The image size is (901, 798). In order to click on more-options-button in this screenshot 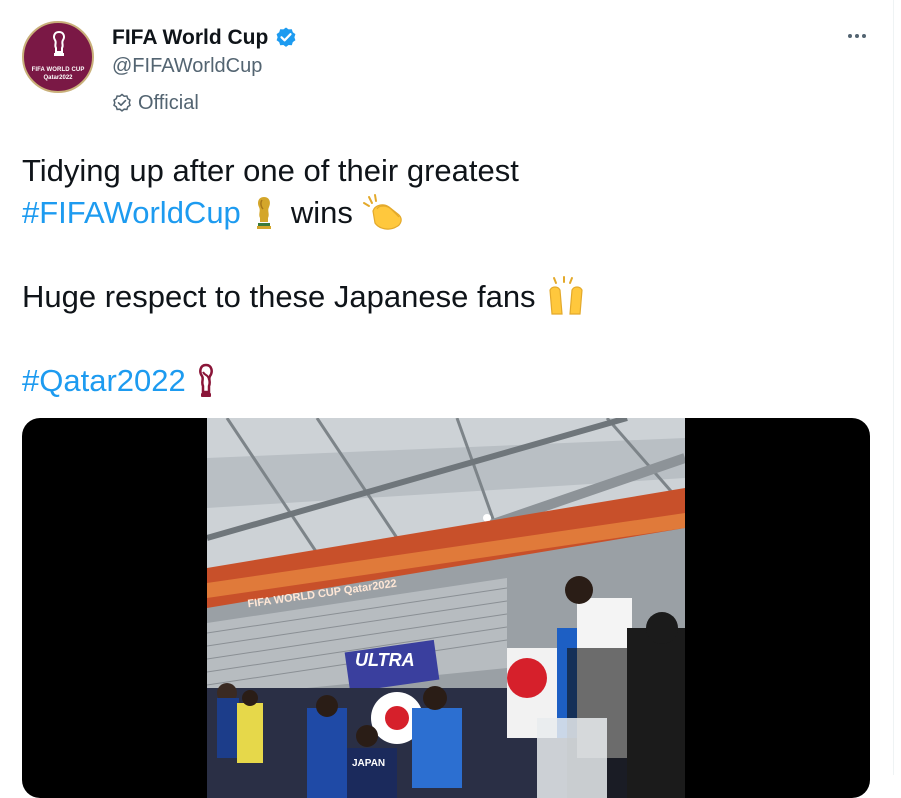, I will do `click(857, 36)`.